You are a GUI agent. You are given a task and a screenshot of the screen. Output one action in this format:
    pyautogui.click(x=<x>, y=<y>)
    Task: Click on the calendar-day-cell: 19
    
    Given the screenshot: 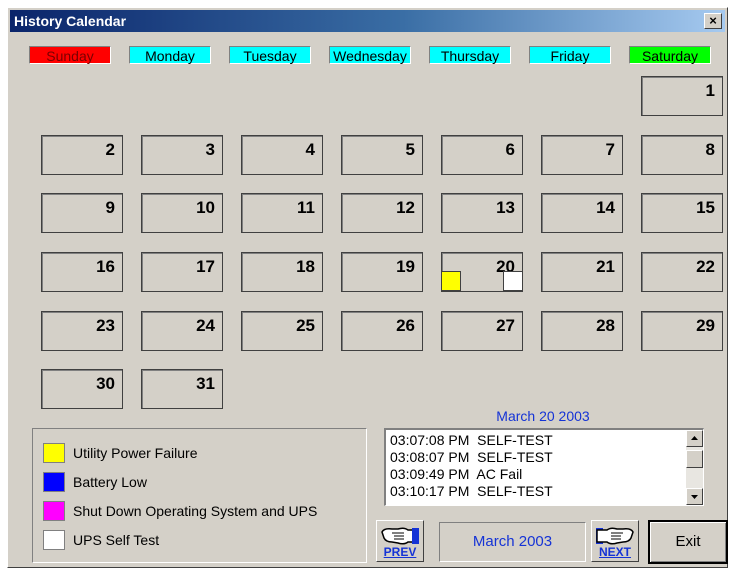 What is the action you would take?
    pyautogui.click(x=382, y=272)
    